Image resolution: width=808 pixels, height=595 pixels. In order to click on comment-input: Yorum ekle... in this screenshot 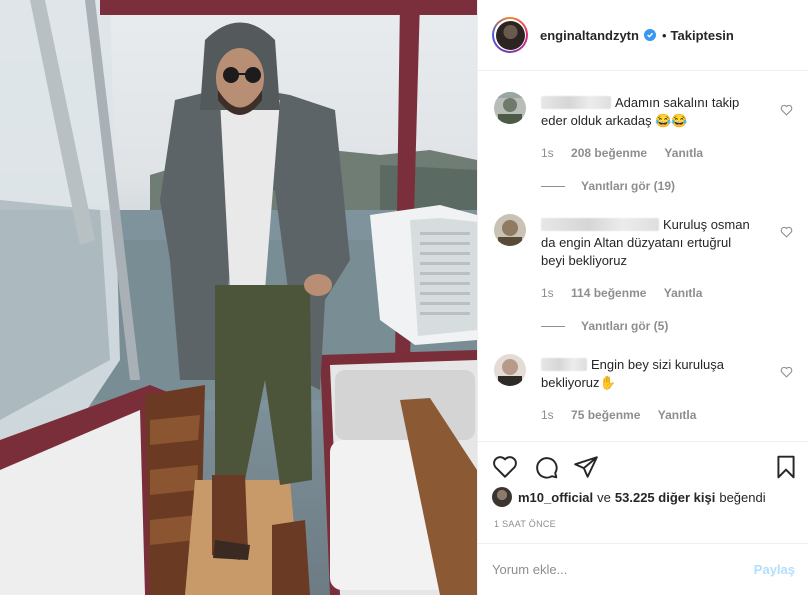, I will do `click(623, 569)`.